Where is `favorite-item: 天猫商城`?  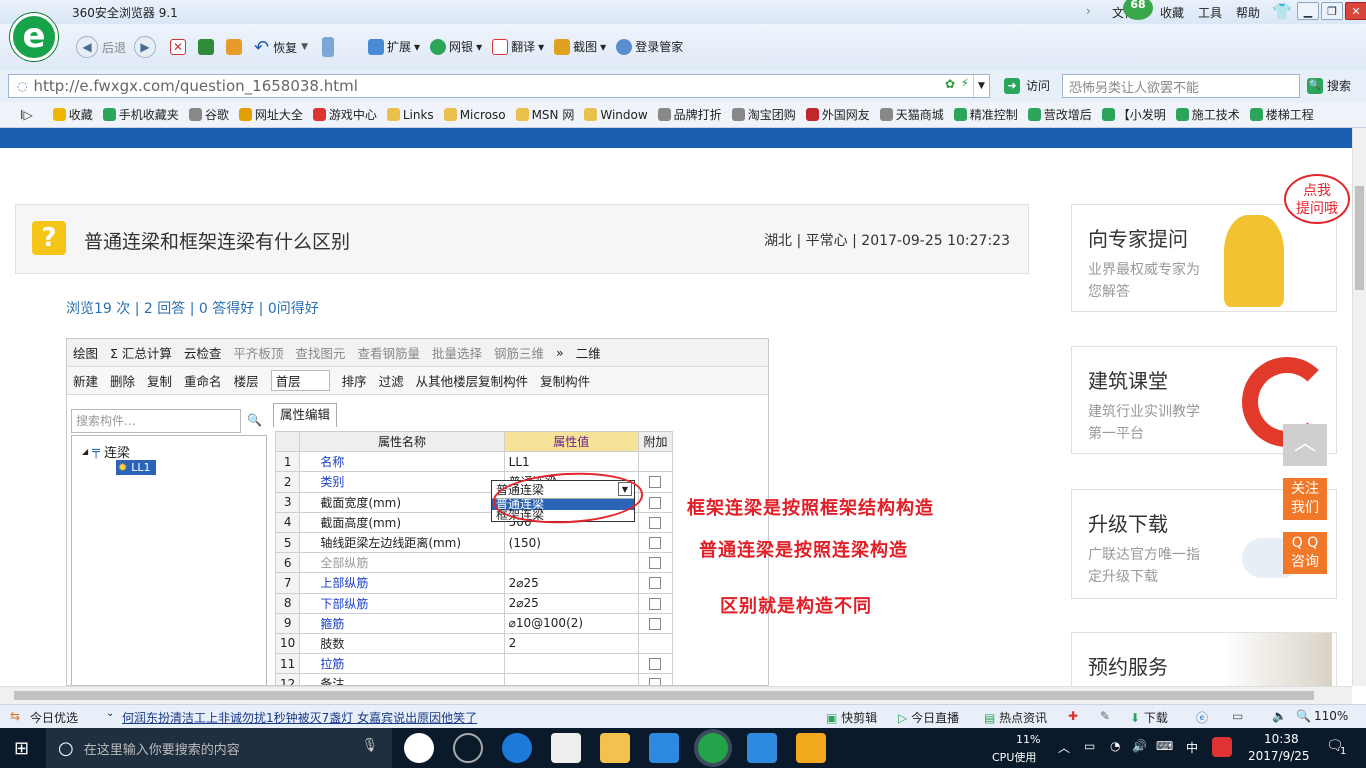 favorite-item: 天猫商城 is located at coordinates (911, 114).